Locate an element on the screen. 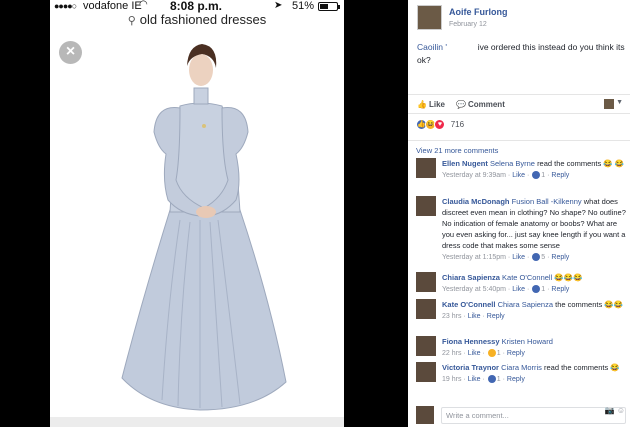 The image size is (630, 427). post-action-bar: 👍 Like 💬 Comment ▼ is located at coordinates (519, 104).